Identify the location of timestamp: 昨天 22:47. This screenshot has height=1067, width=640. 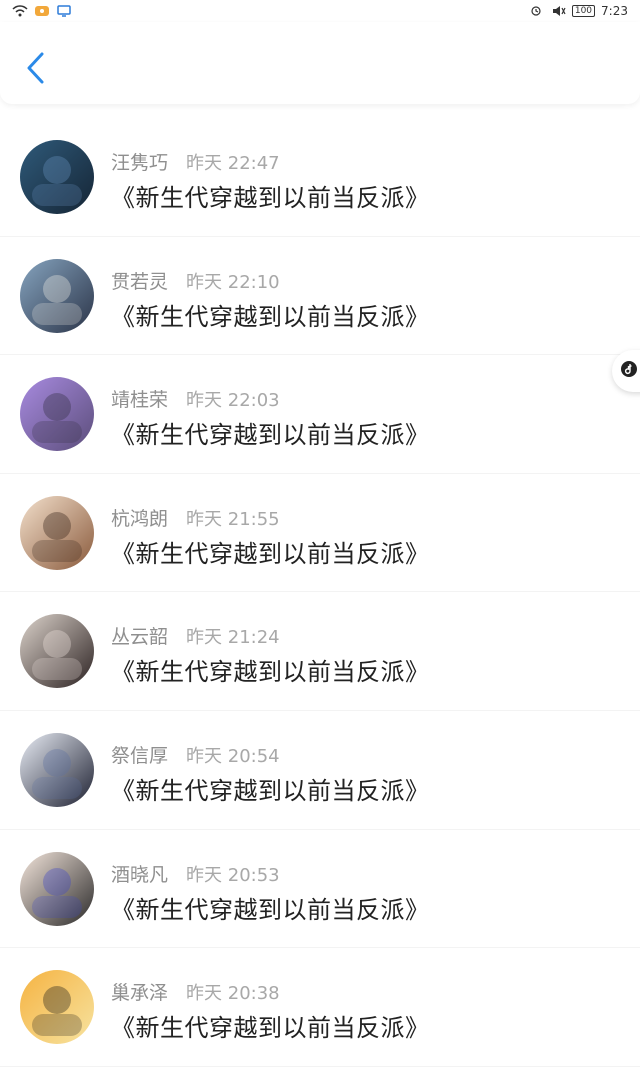
(233, 163).